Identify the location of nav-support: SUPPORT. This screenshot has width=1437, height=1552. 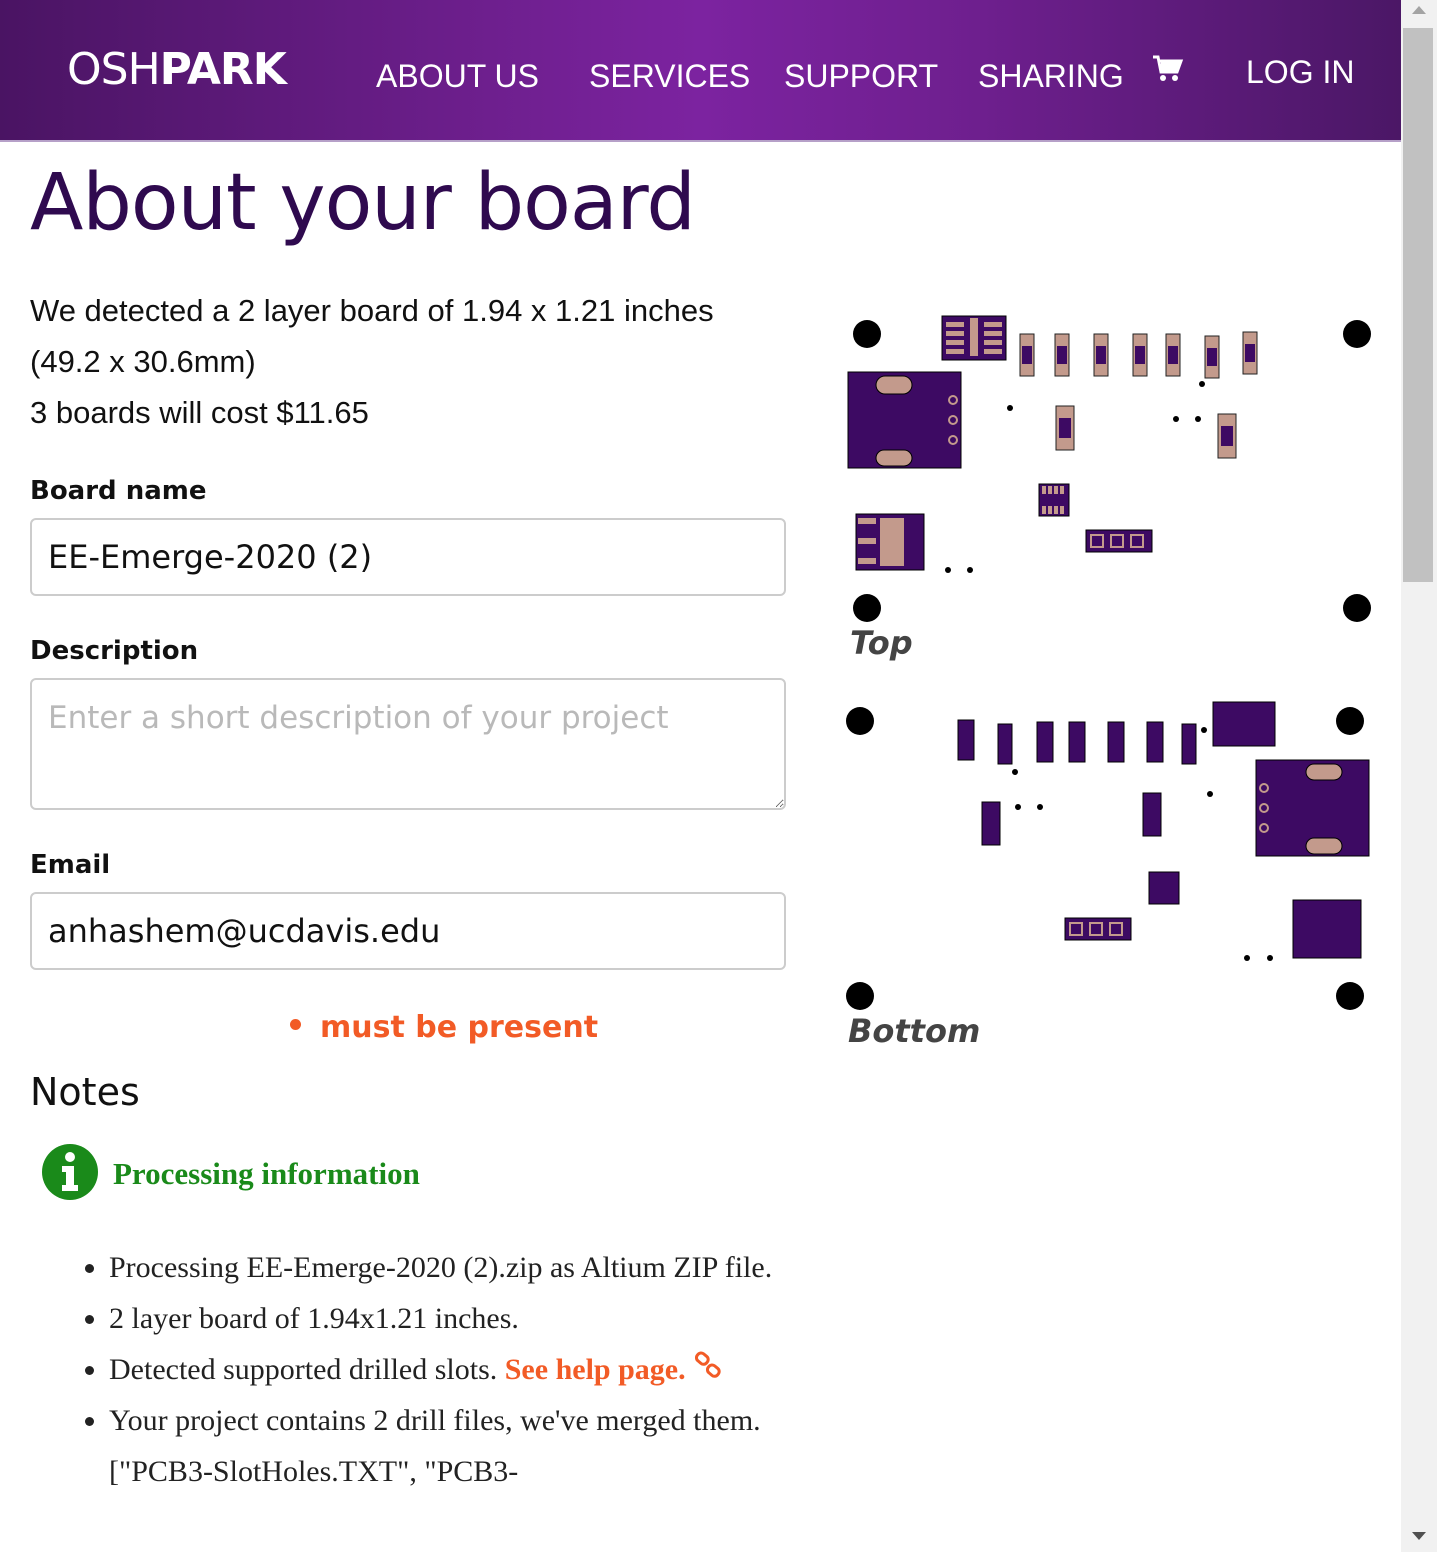
(861, 76).